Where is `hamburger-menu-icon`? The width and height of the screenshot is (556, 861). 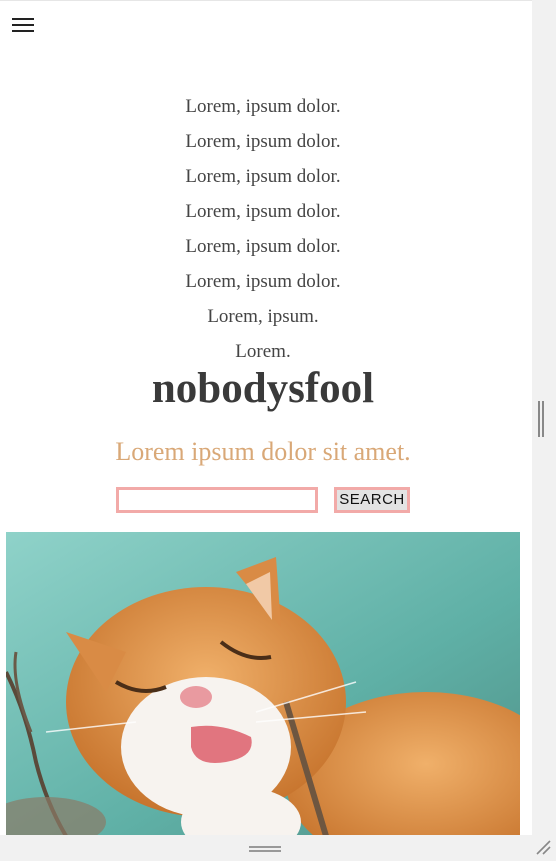 hamburger-menu-icon is located at coordinates (23, 25).